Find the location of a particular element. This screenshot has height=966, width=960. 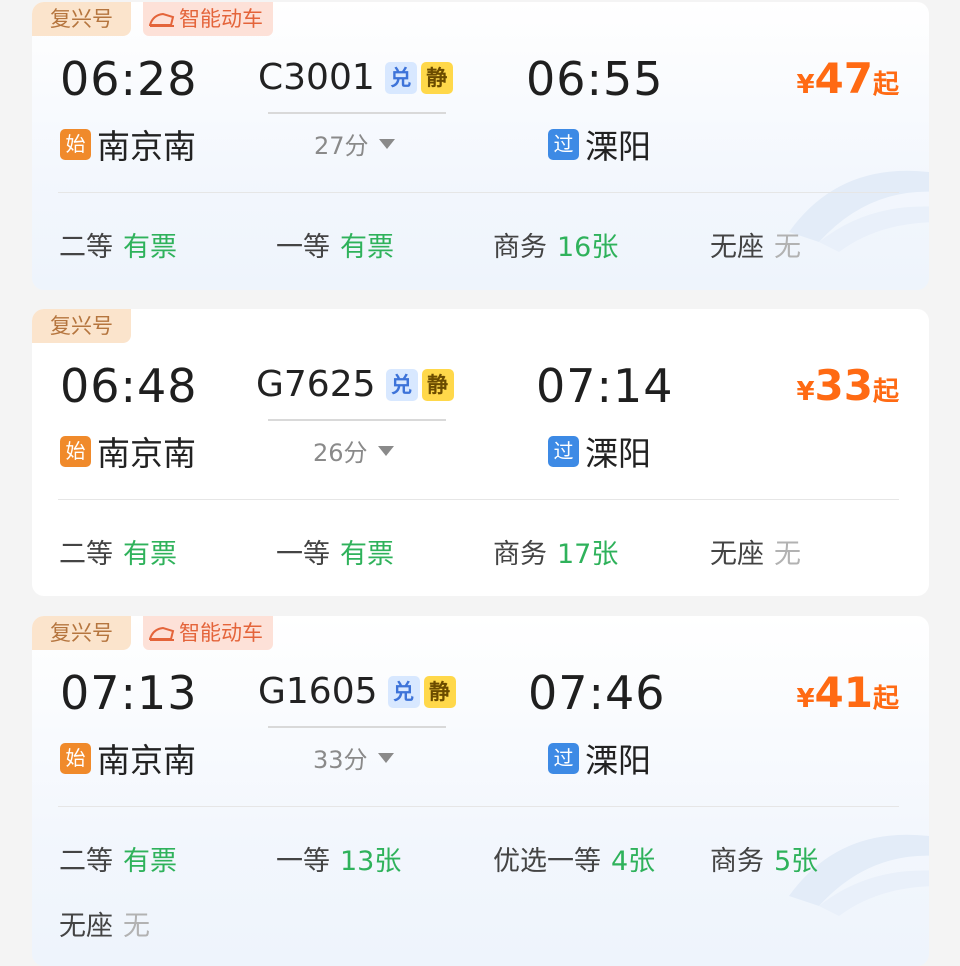

price-amount: 33 is located at coordinates (843, 385).